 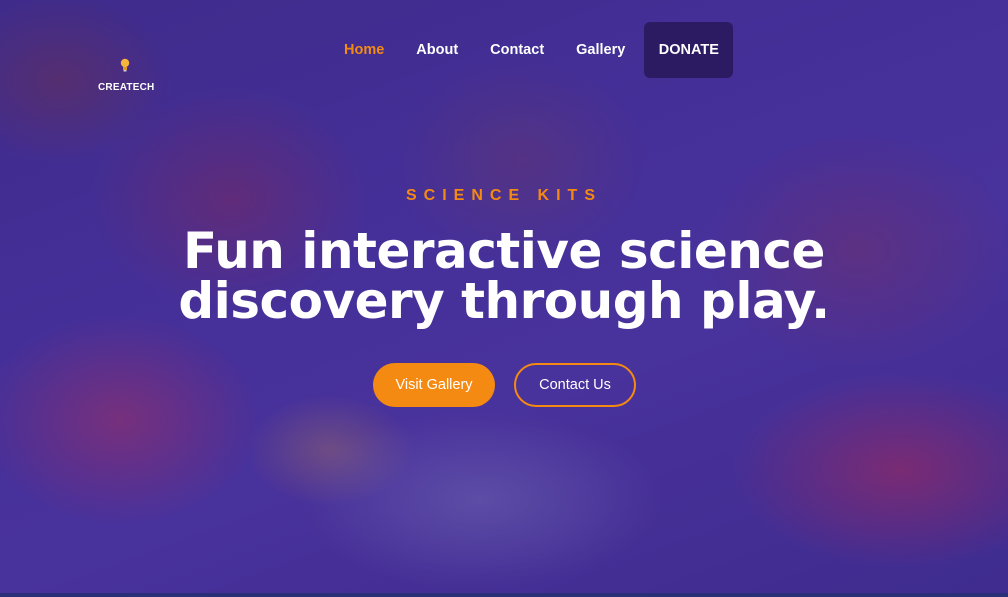 I want to click on nav-link-about: About, so click(x=437, y=50).